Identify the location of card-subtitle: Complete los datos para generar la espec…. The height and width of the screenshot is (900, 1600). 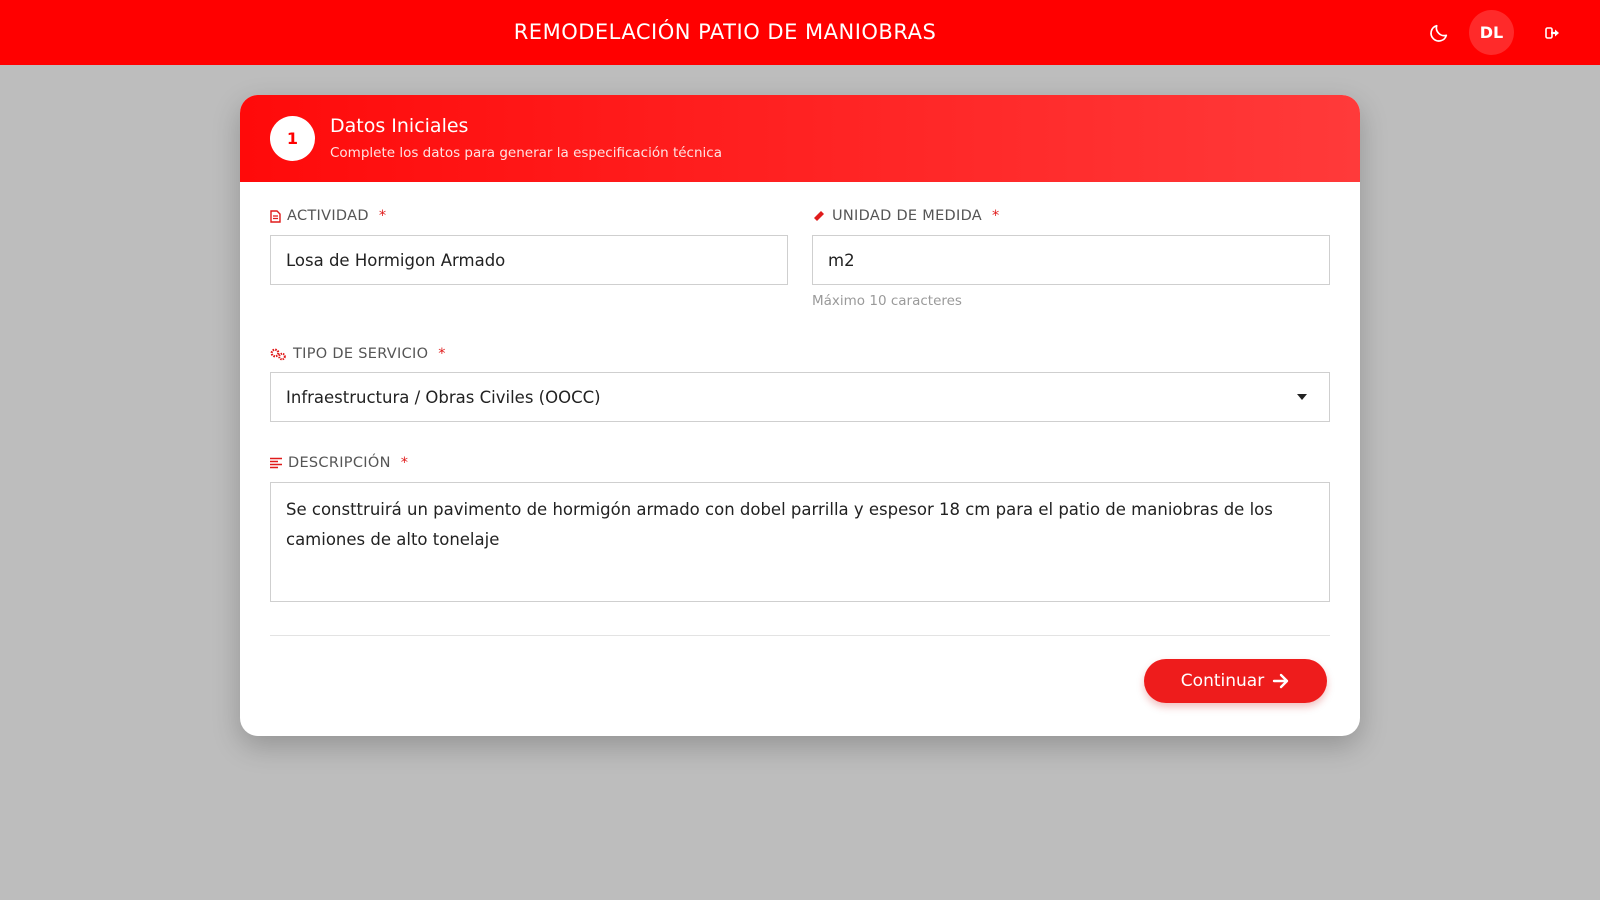
(526, 153).